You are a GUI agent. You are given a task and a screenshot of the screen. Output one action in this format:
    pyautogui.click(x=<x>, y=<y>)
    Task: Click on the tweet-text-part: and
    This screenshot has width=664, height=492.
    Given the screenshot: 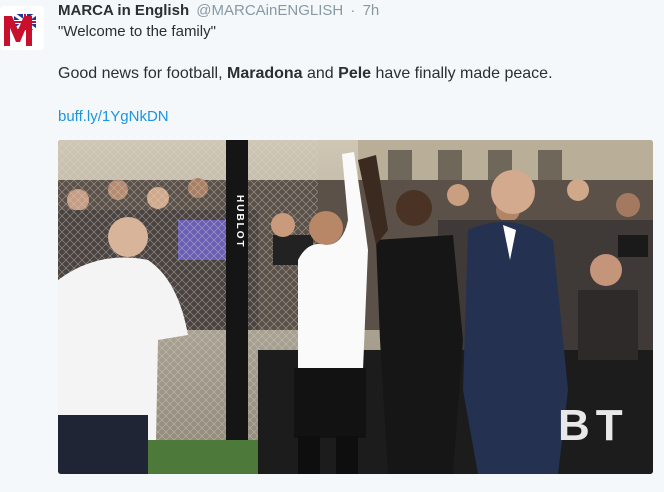 What is the action you would take?
    pyautogui.click(x=320, y=73)
    